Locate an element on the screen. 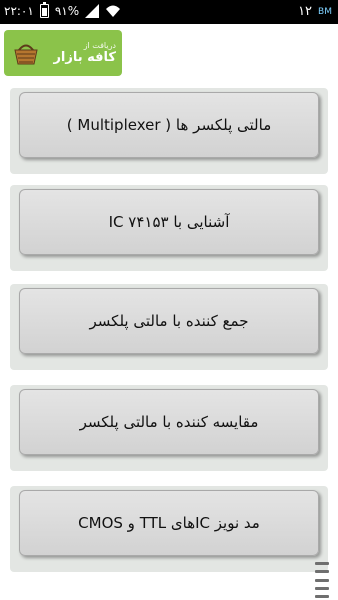  cafe-bazaar-badge: دریافت از کافه بازار is located at coordinates (63, 53).